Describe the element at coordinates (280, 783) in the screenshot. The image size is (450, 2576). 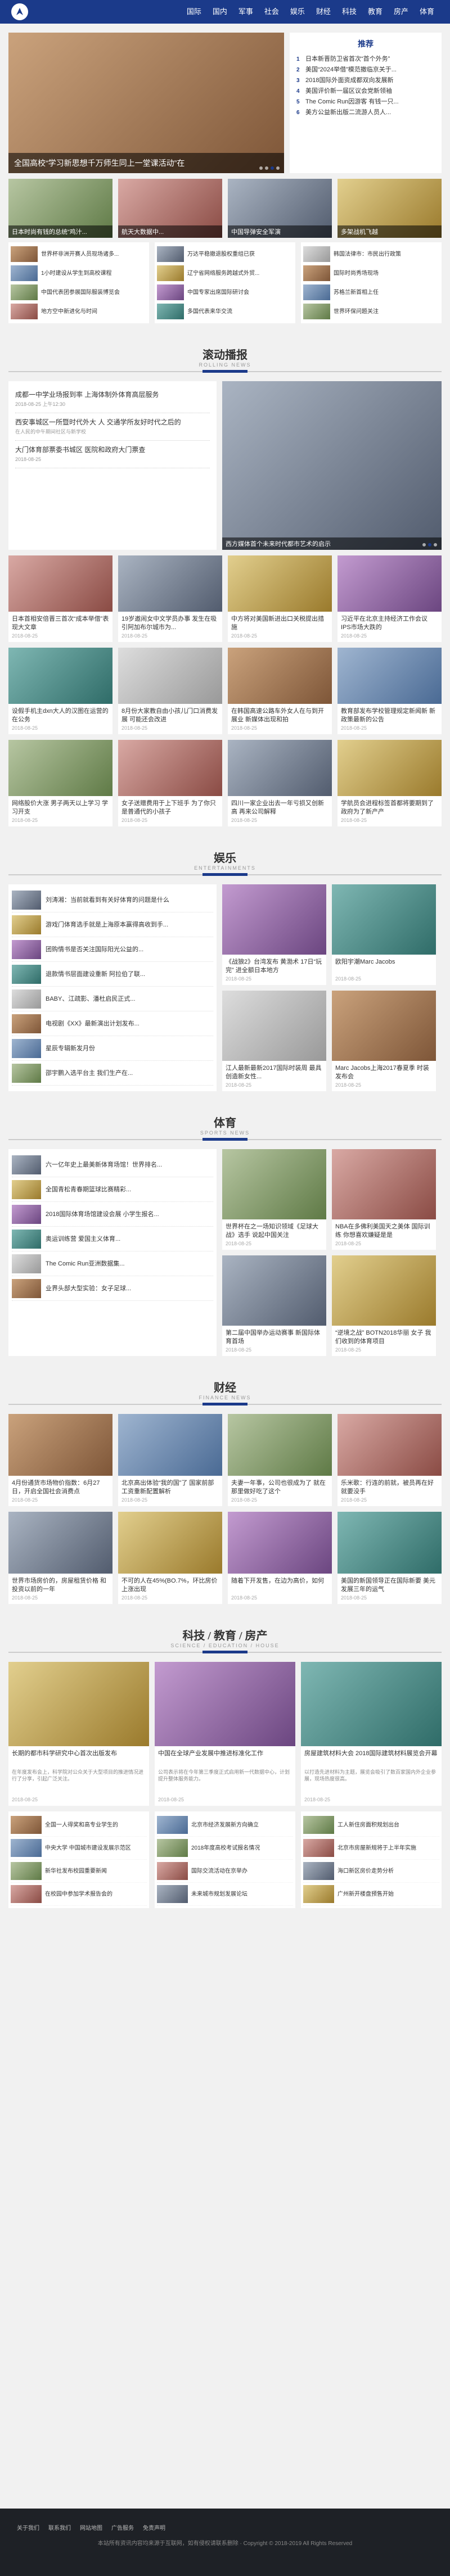
I see `news-card: 四川一家企业出去一年亏损又创新高 再来公司解释 2018-08-25` at that location.